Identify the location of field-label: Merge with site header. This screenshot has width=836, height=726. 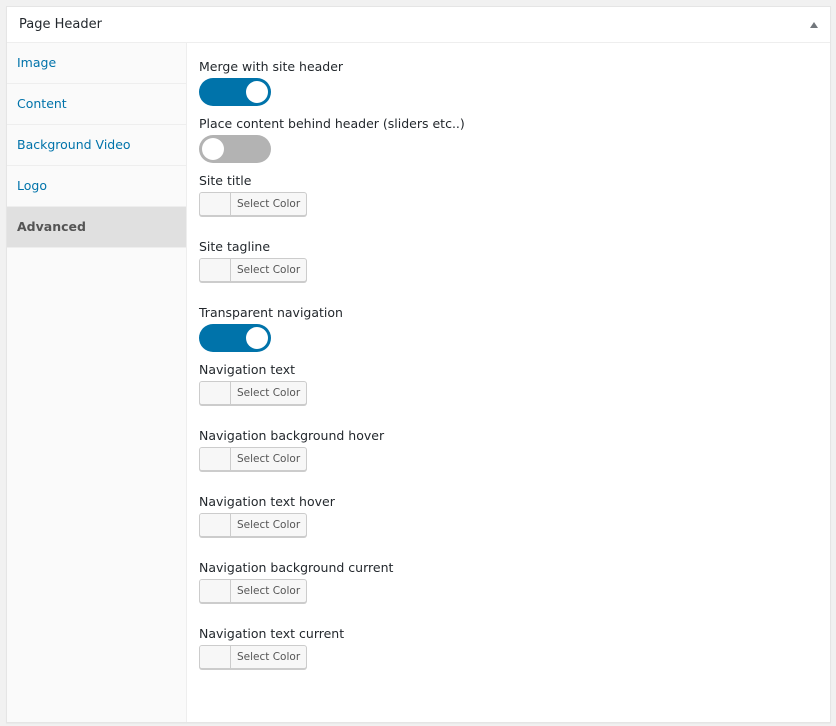
(271, 66).